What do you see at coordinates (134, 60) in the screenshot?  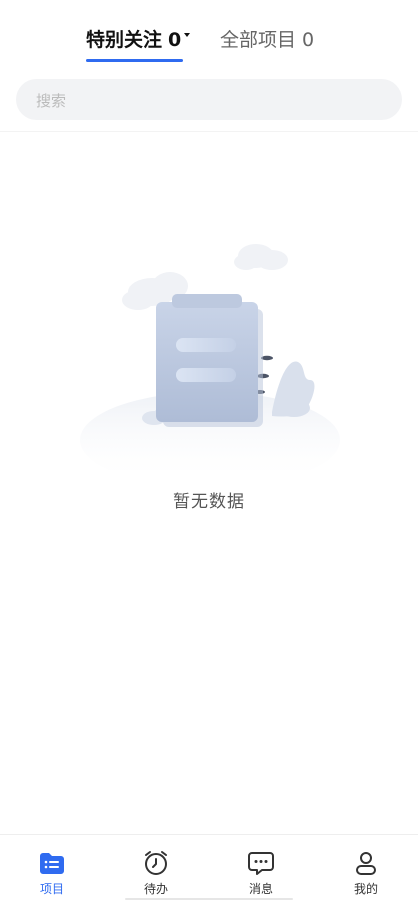 I see `active-tab-indicator` at bounding box center [134, 60].